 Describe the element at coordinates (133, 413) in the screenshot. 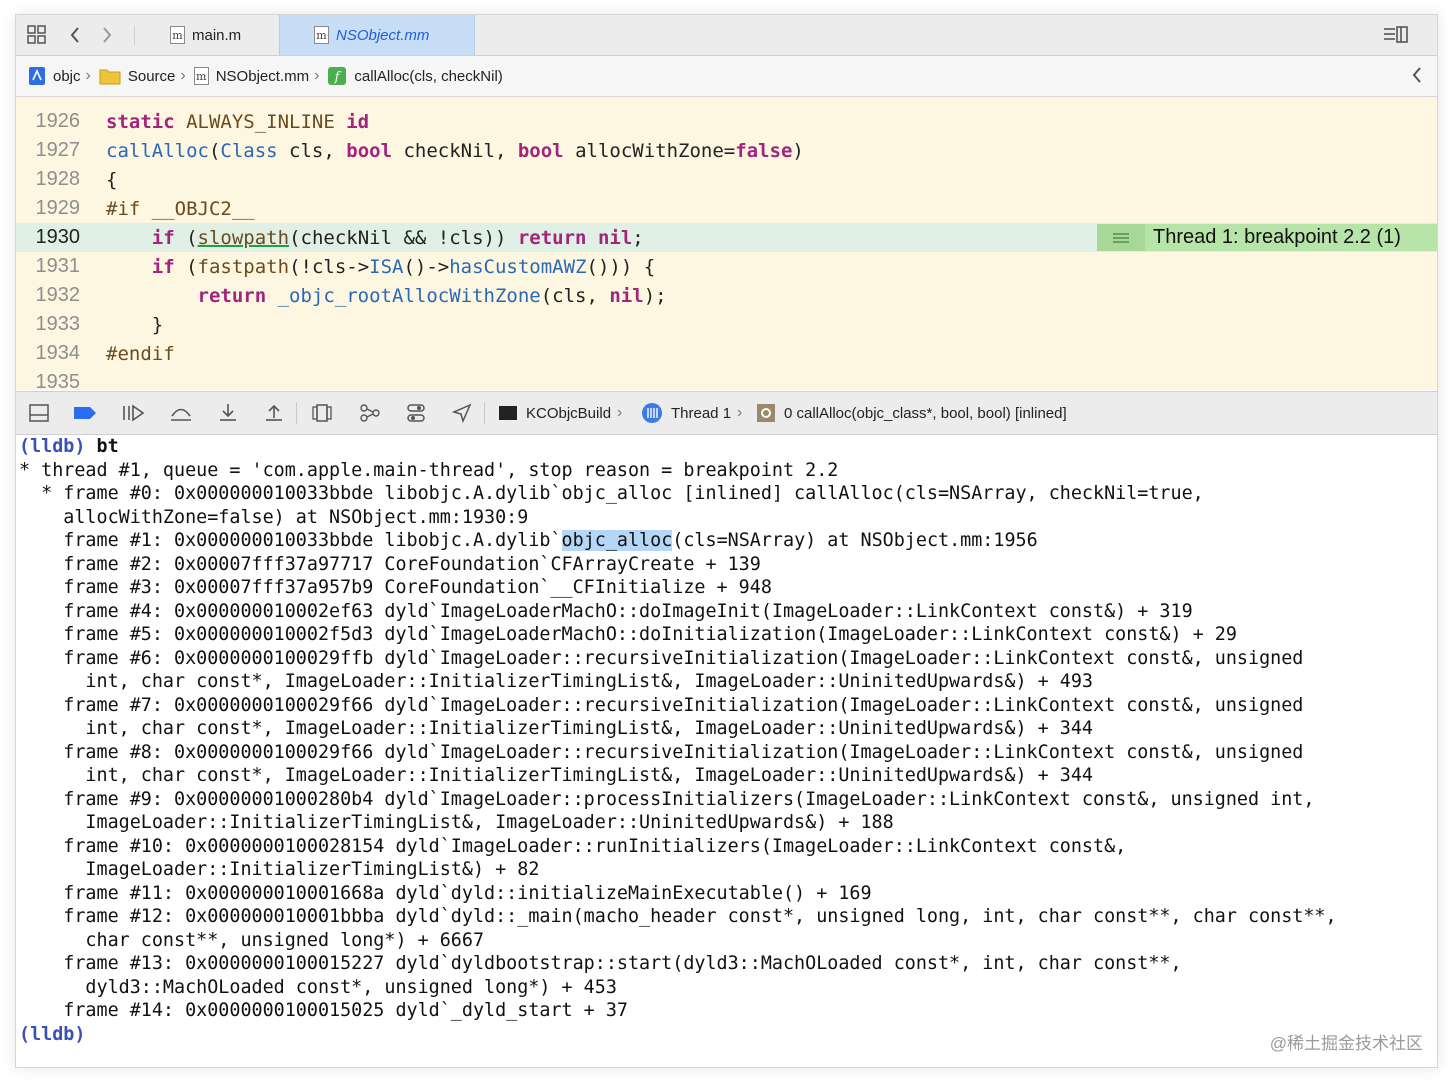

I see `continue-icon` at that location.